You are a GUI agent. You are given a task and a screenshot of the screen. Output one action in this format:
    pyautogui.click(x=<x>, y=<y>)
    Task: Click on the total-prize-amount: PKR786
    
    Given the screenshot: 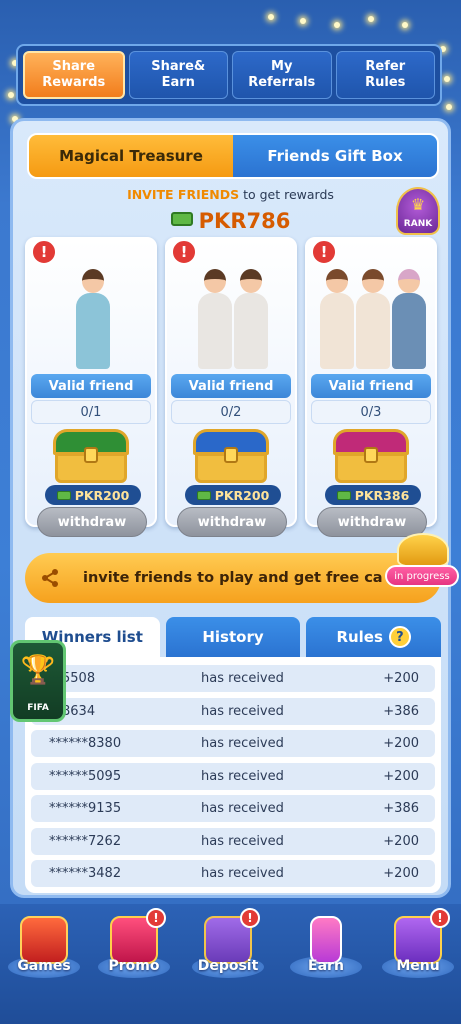 What is the action you would take?
    pyautogui.click(x=244, y=221)
    